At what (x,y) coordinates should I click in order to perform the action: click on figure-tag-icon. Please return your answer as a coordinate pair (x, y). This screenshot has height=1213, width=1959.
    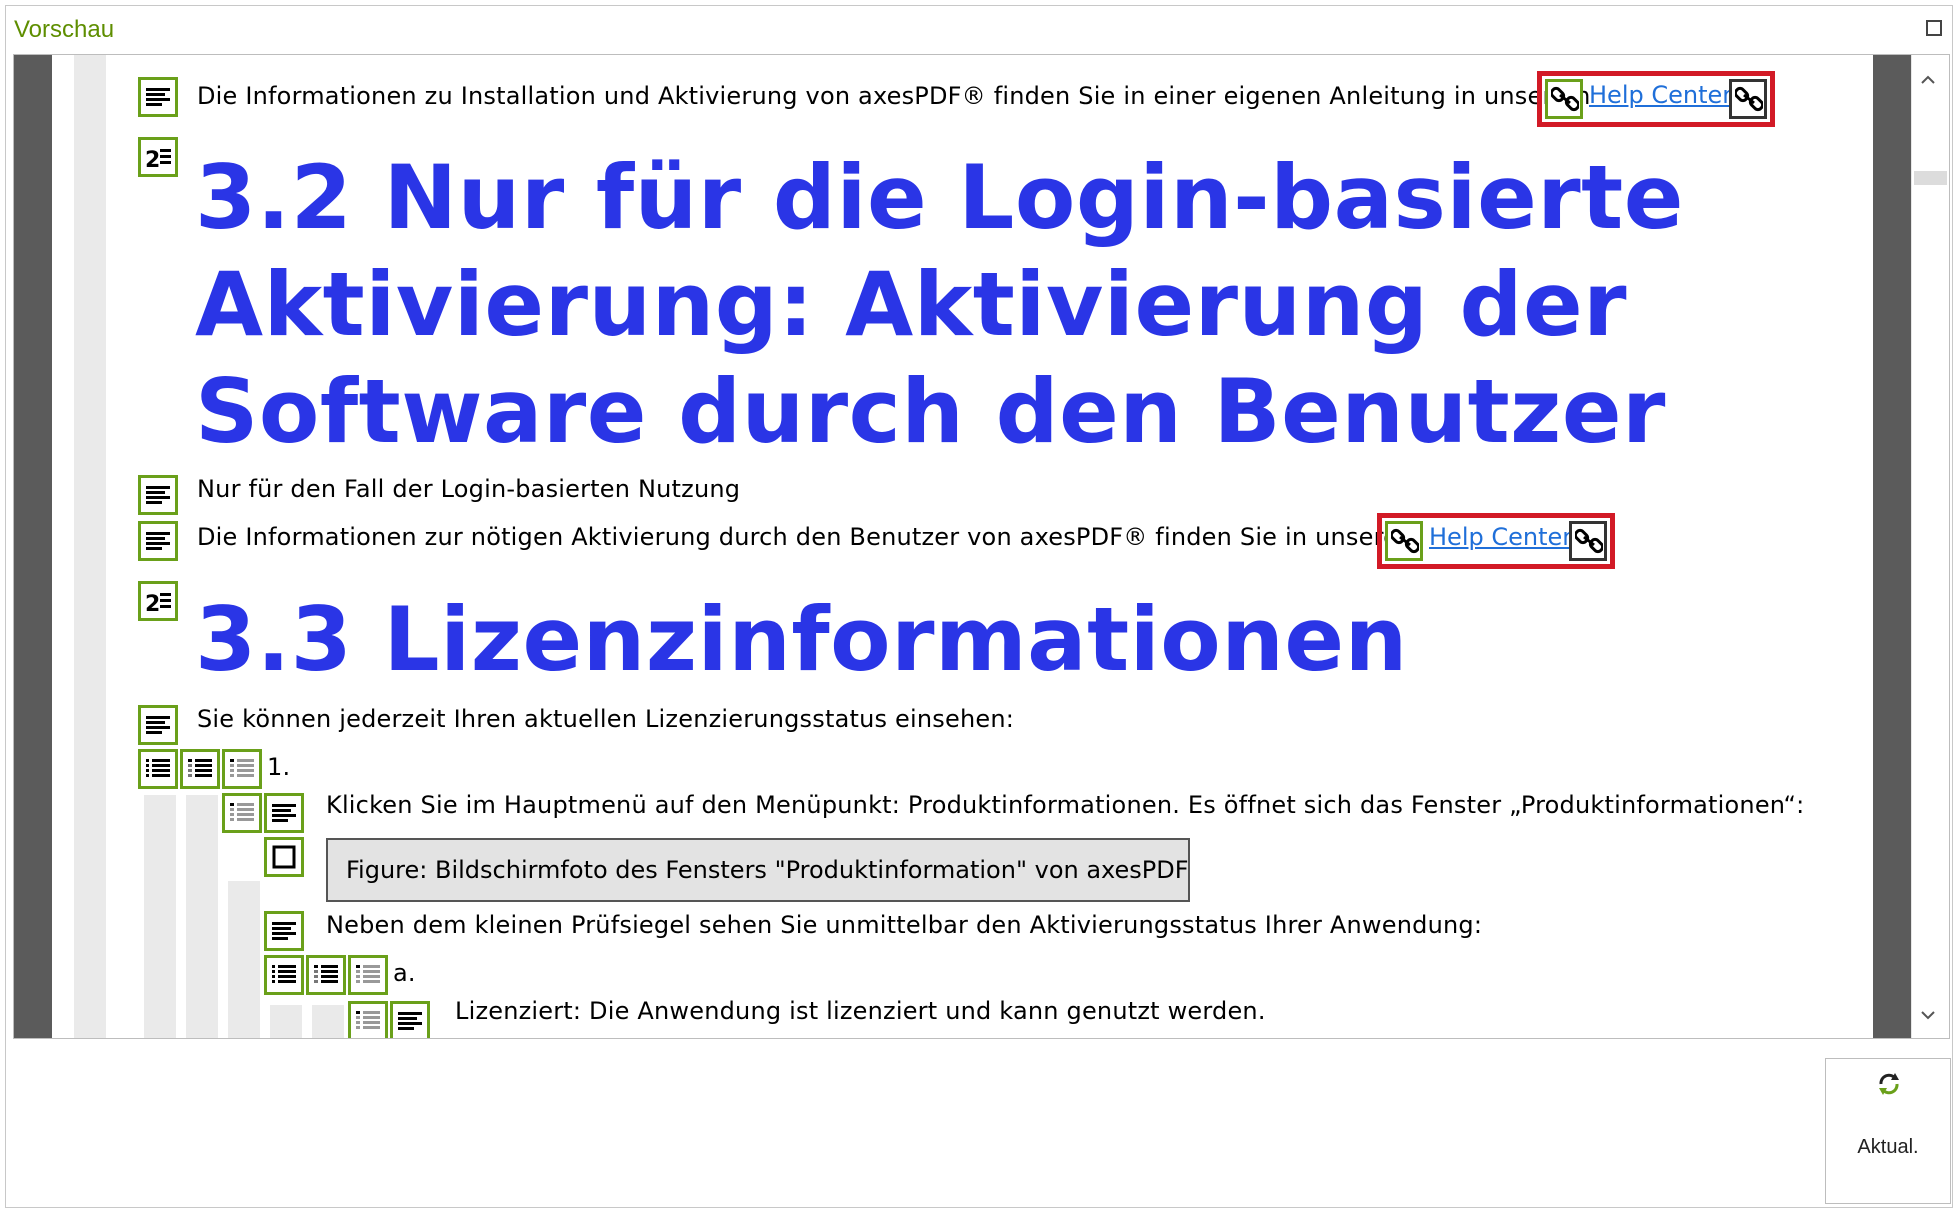
    Looking at the image, I should click on (284, 857).